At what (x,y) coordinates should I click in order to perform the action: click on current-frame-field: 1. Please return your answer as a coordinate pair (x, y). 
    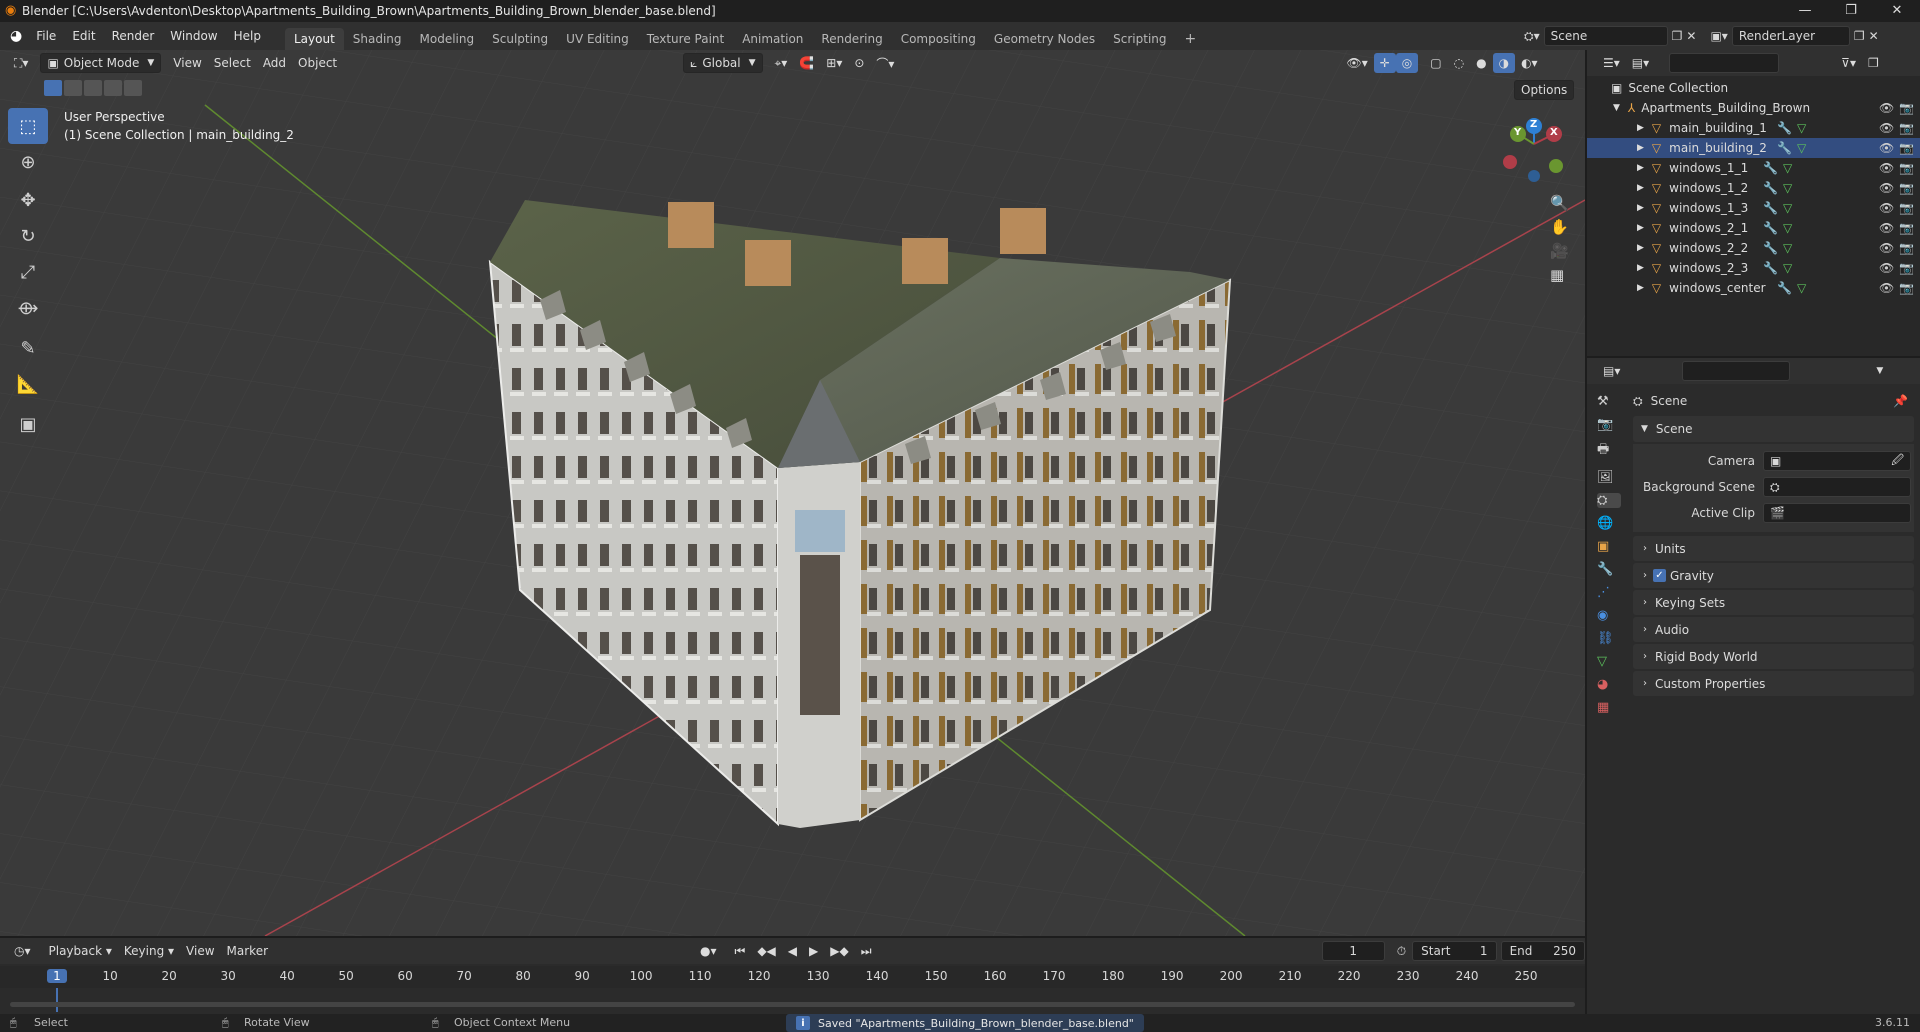
    Looking at the image, I should click on (1353, 951).